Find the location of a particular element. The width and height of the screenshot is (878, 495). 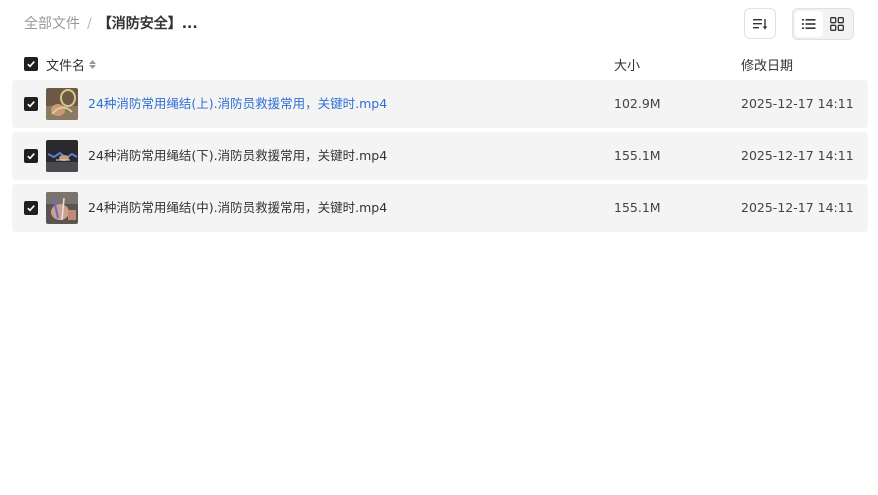

list-view-button is located at coordinates (809, 24).